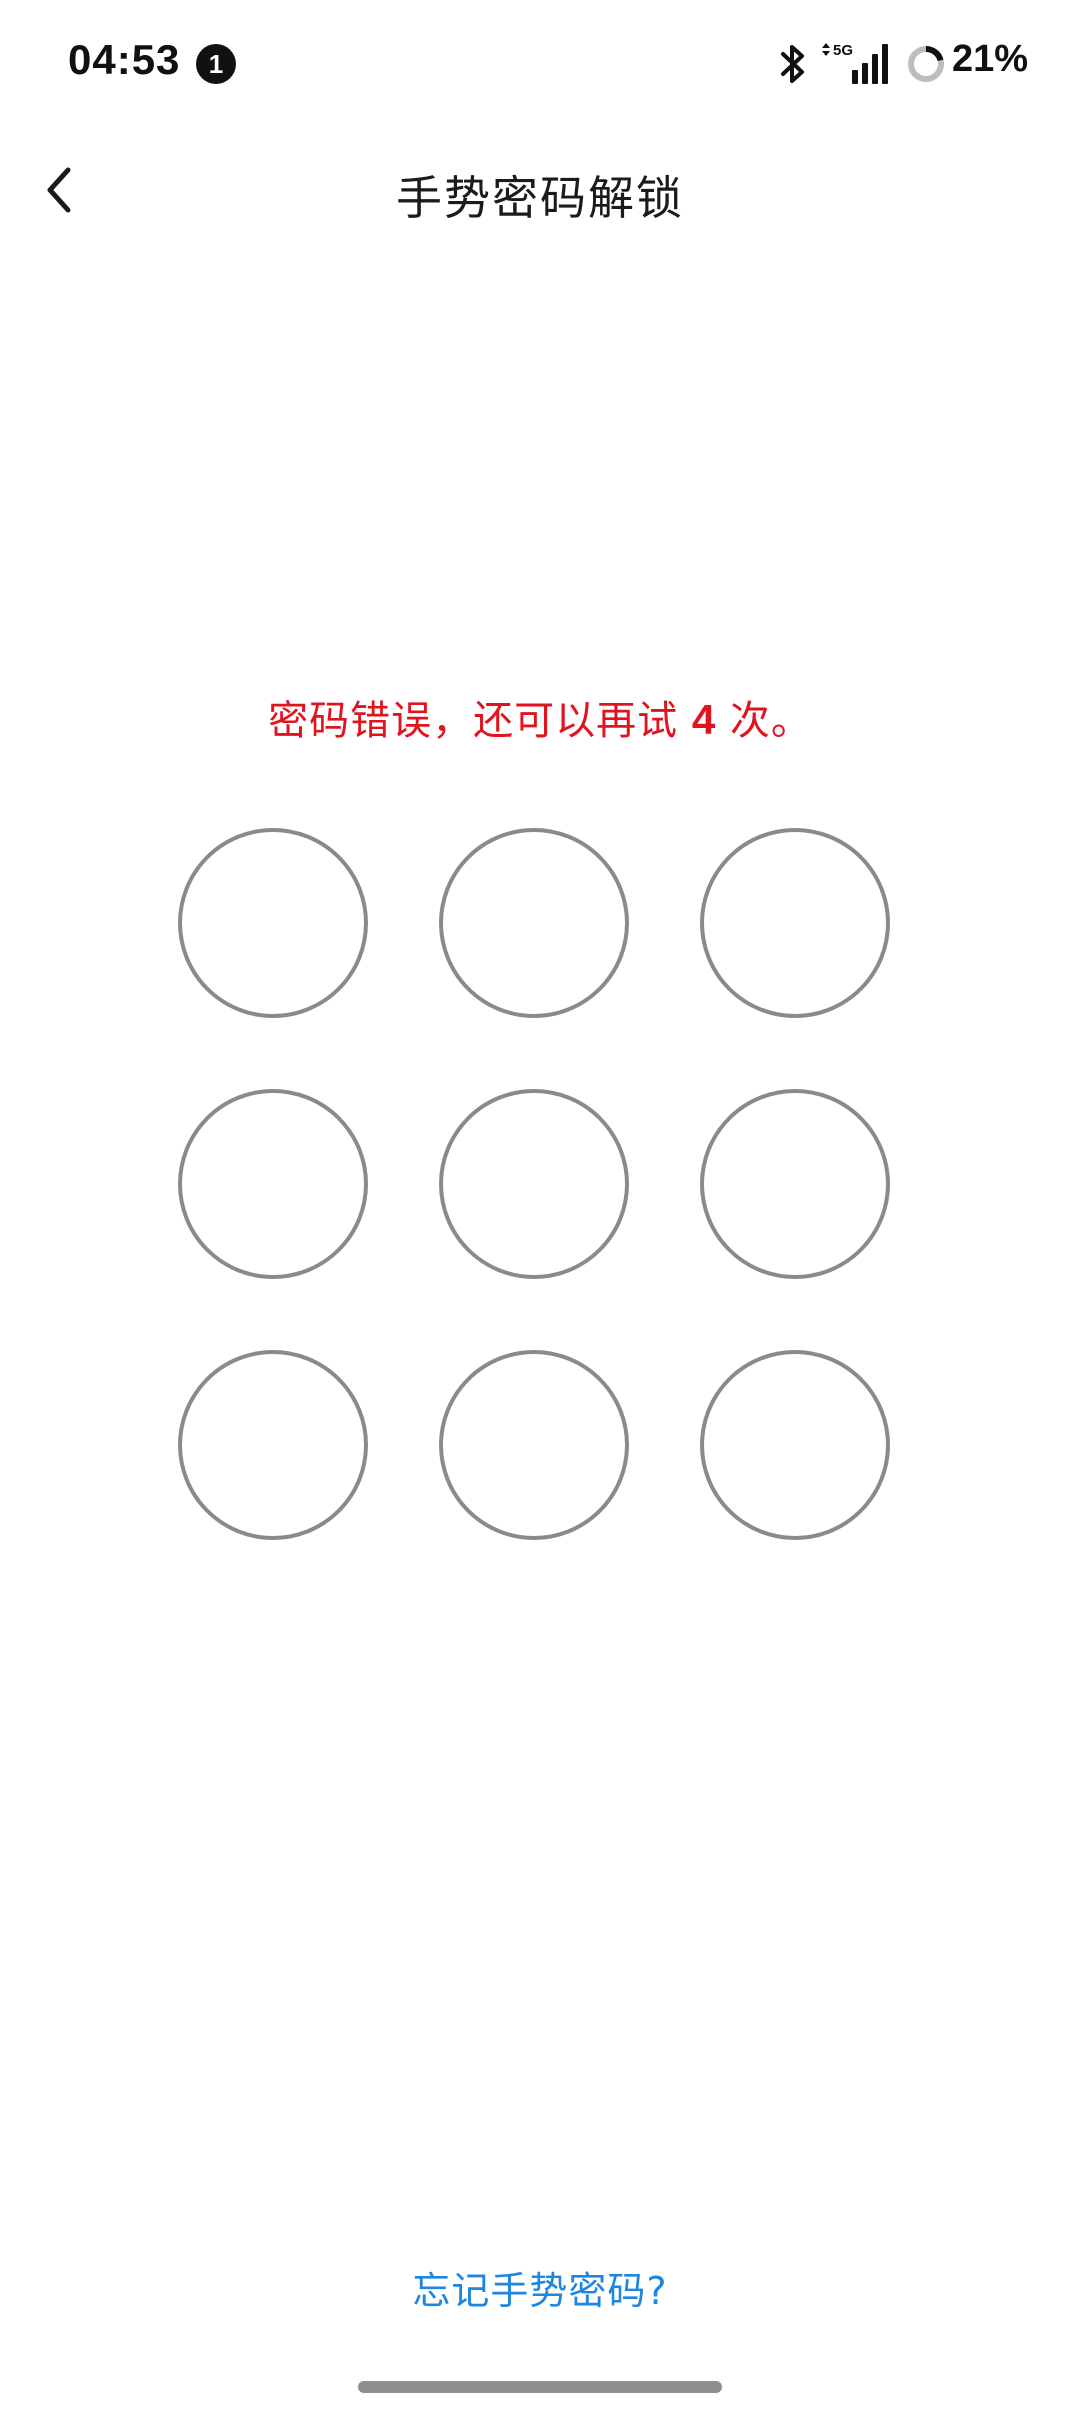 The height and width of the screenshot is (2414, 1080). I want to click on page-title: 手势密码解锁, so click(540, 198).